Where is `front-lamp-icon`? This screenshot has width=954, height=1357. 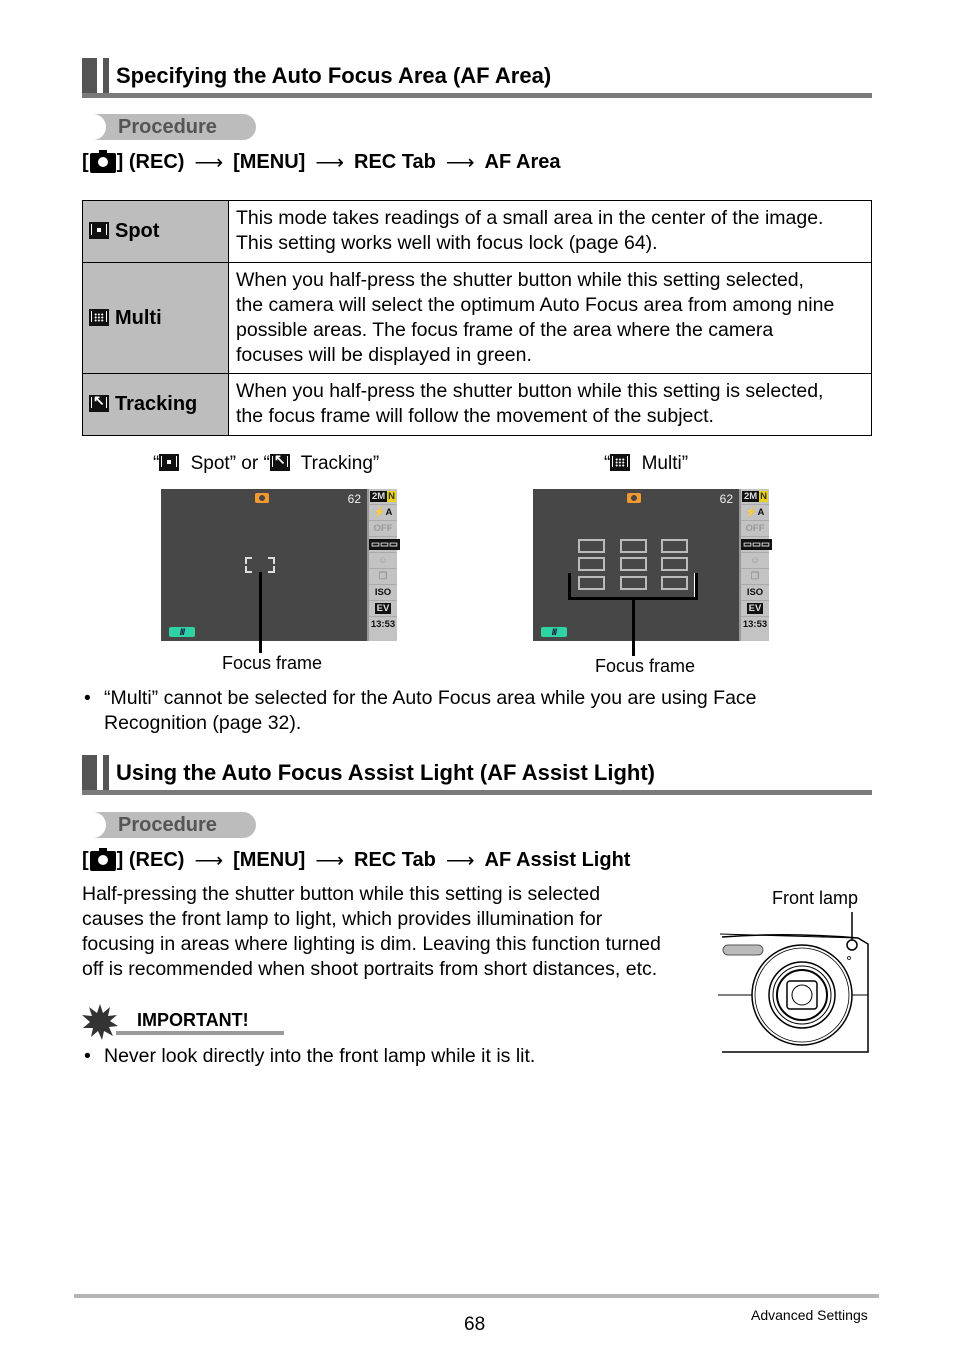
front-lamp-icon is located at coordinates (852, 945).